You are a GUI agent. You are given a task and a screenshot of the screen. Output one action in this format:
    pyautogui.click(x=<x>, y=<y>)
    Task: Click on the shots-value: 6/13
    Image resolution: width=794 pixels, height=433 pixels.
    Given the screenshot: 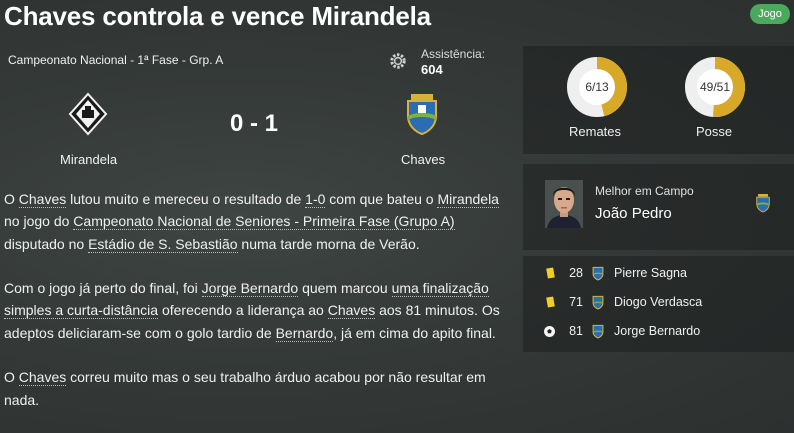 What is the action you would take?
    pyautogui.click(x=597, y=87)
    